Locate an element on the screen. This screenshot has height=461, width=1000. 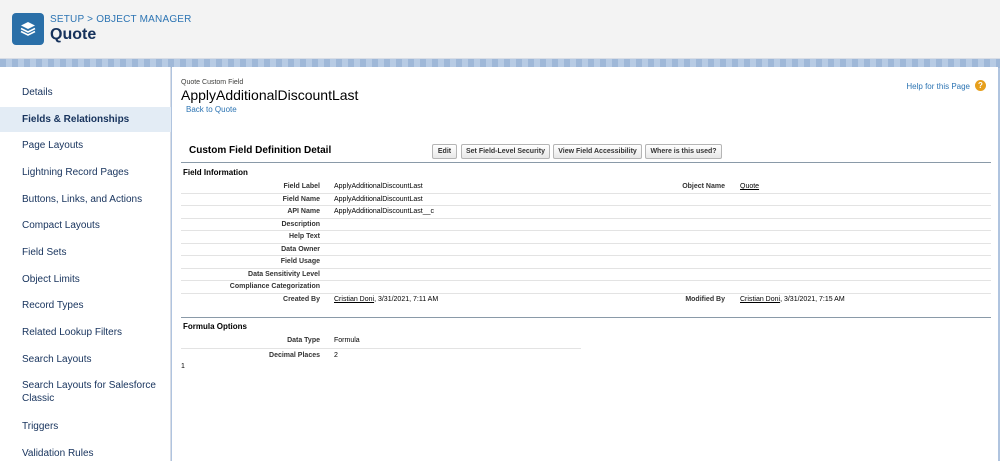
set-field-level-security-button: Set Field-Level Security is located at coordinates (505, 151).